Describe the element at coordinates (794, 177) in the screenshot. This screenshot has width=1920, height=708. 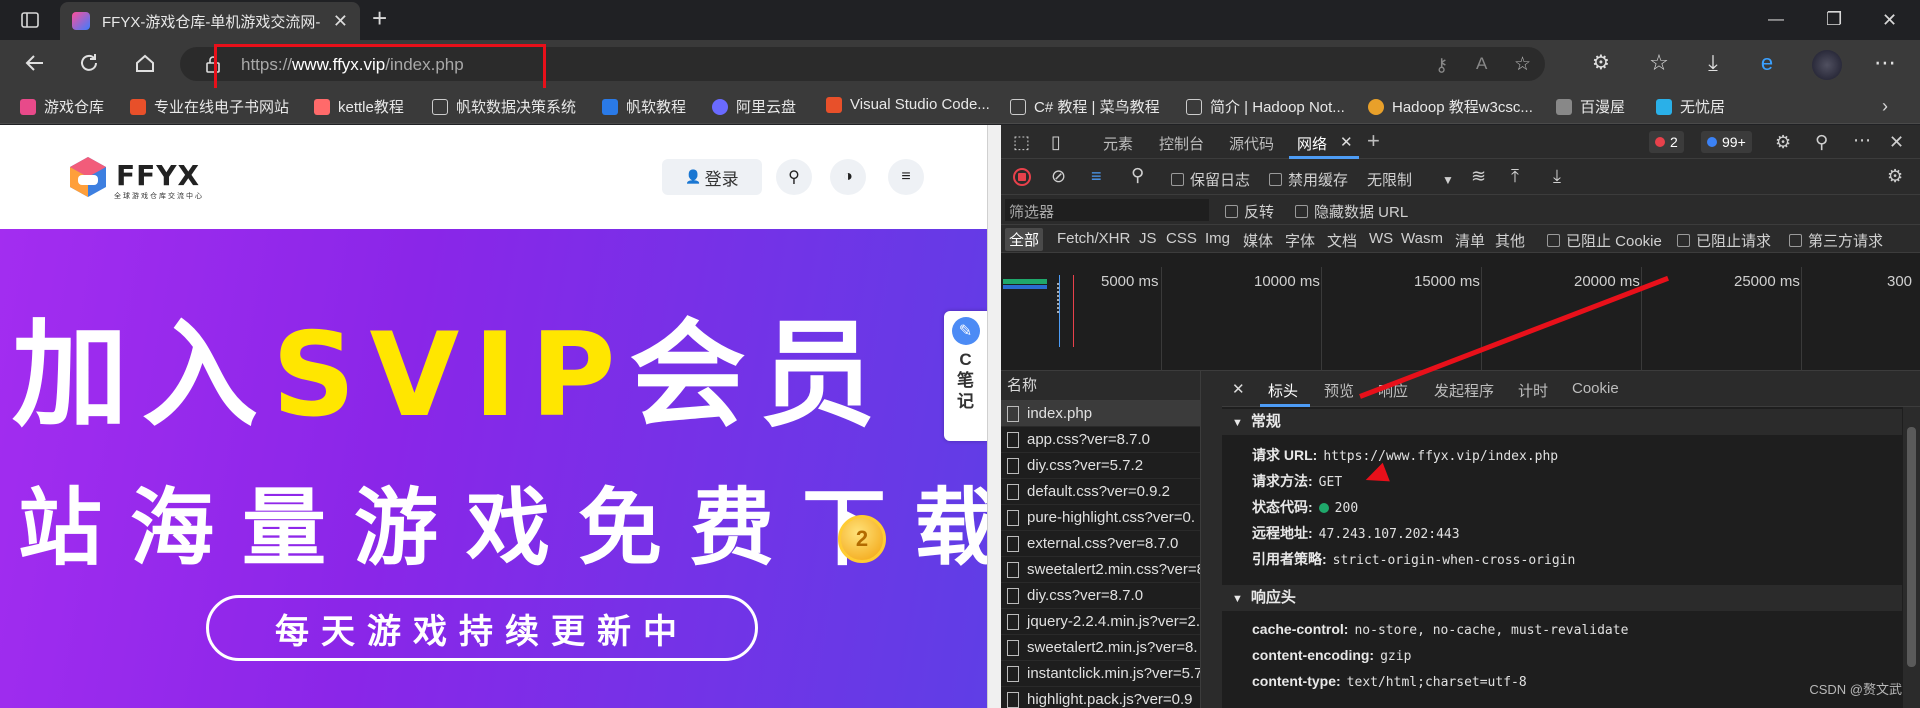
I see `search-button: ⚲` at that location.